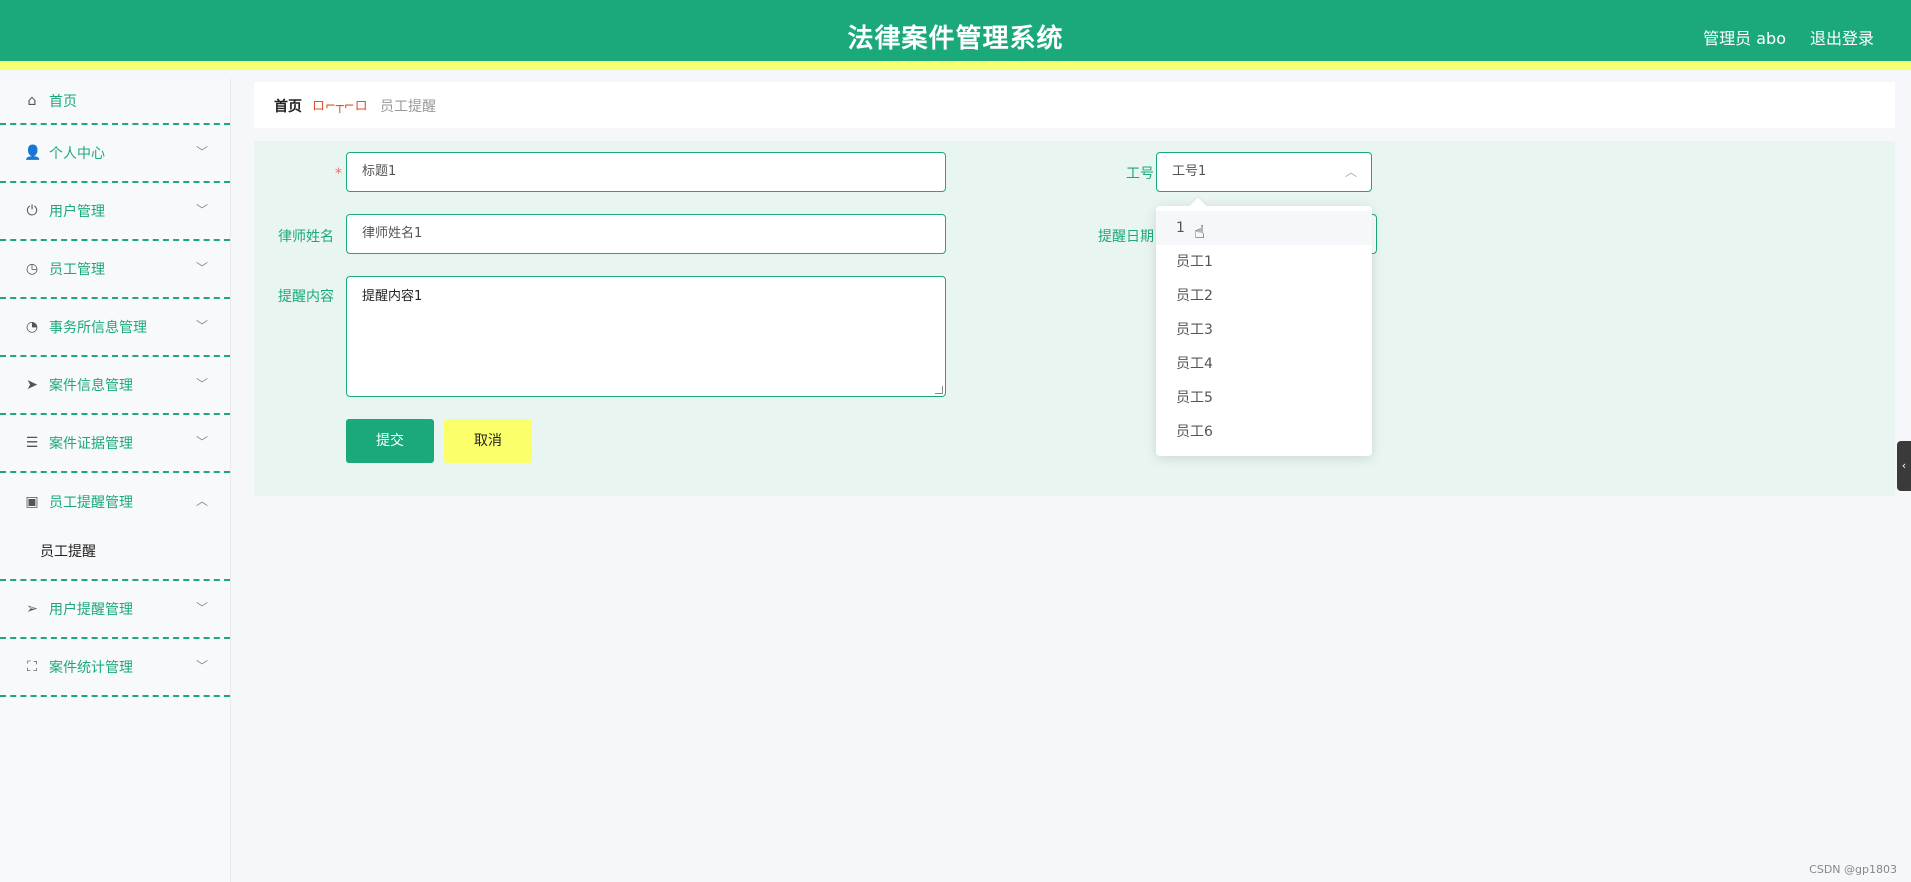 The width and height of the screenshot is (1911, 882). Describe the element at coordinates (306, 297) in the screenshot. I see `content-label: 提醒内容` at that location.